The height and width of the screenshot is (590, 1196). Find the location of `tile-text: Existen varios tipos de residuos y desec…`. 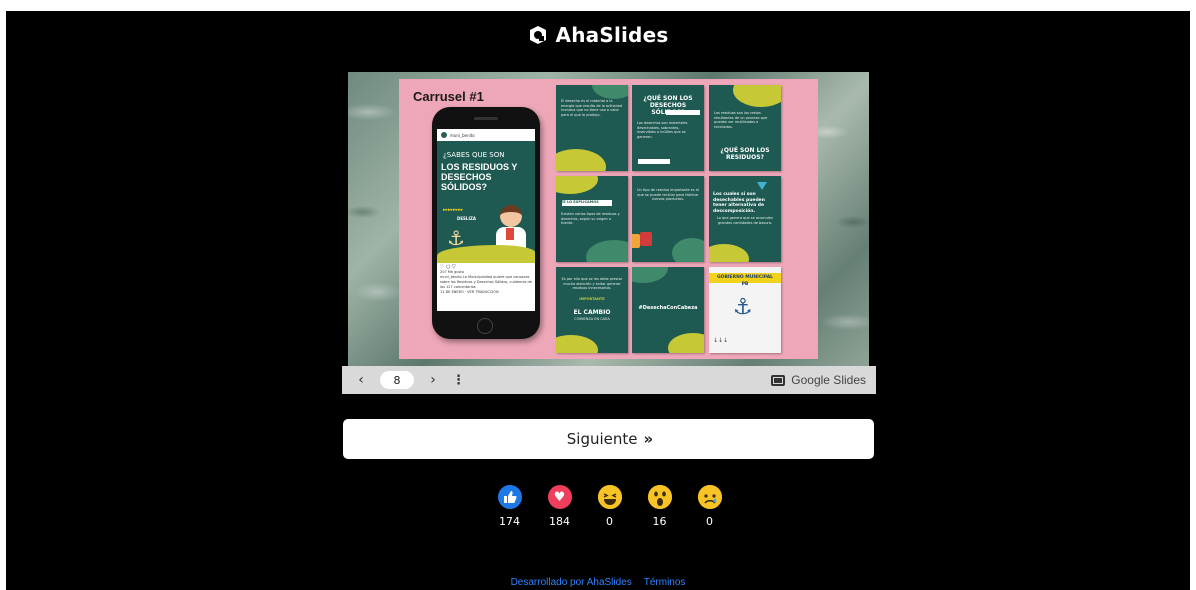

tile-text: Existen varios tipos de residuos y desec… is located at coordinates (590, 218).